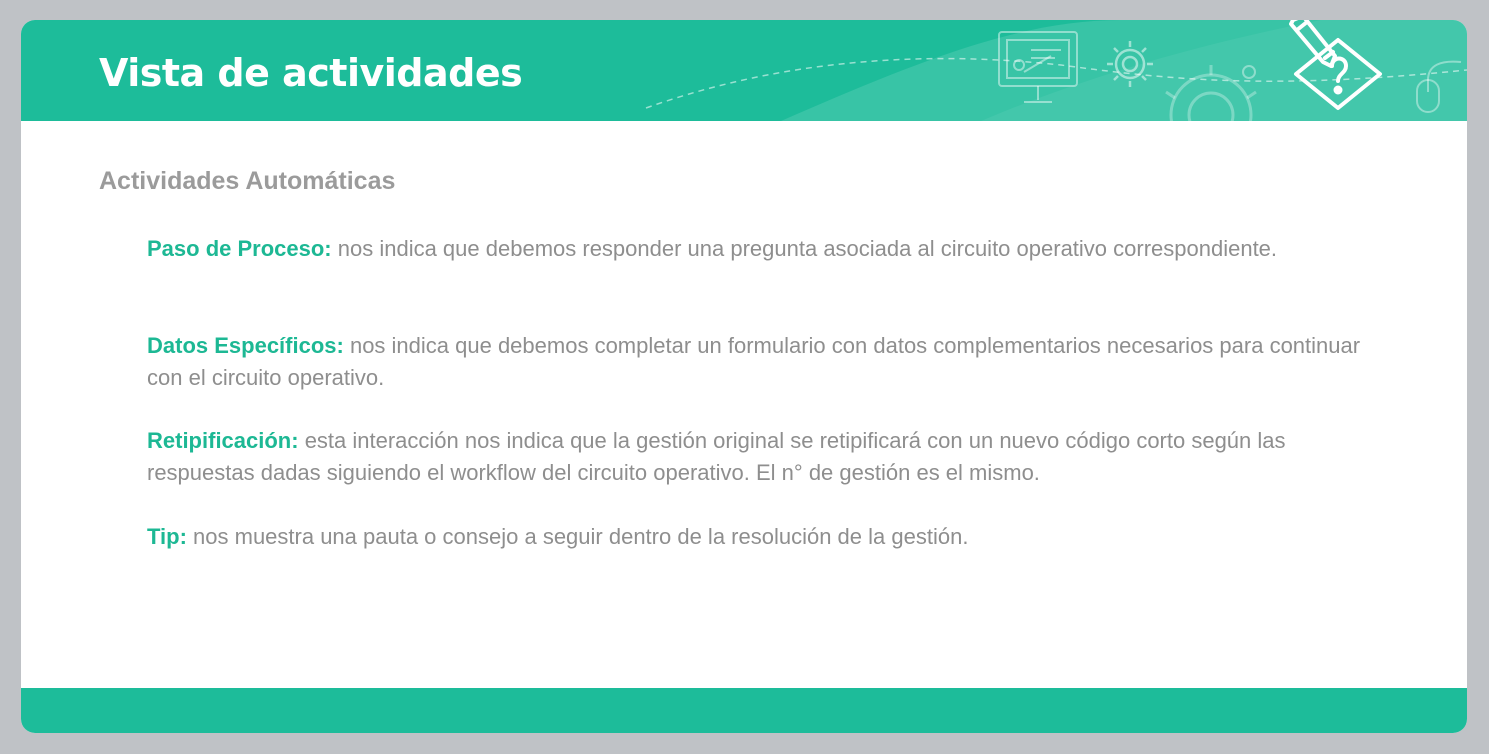  I want to click on item-term: Tip:, so click(167, 536).